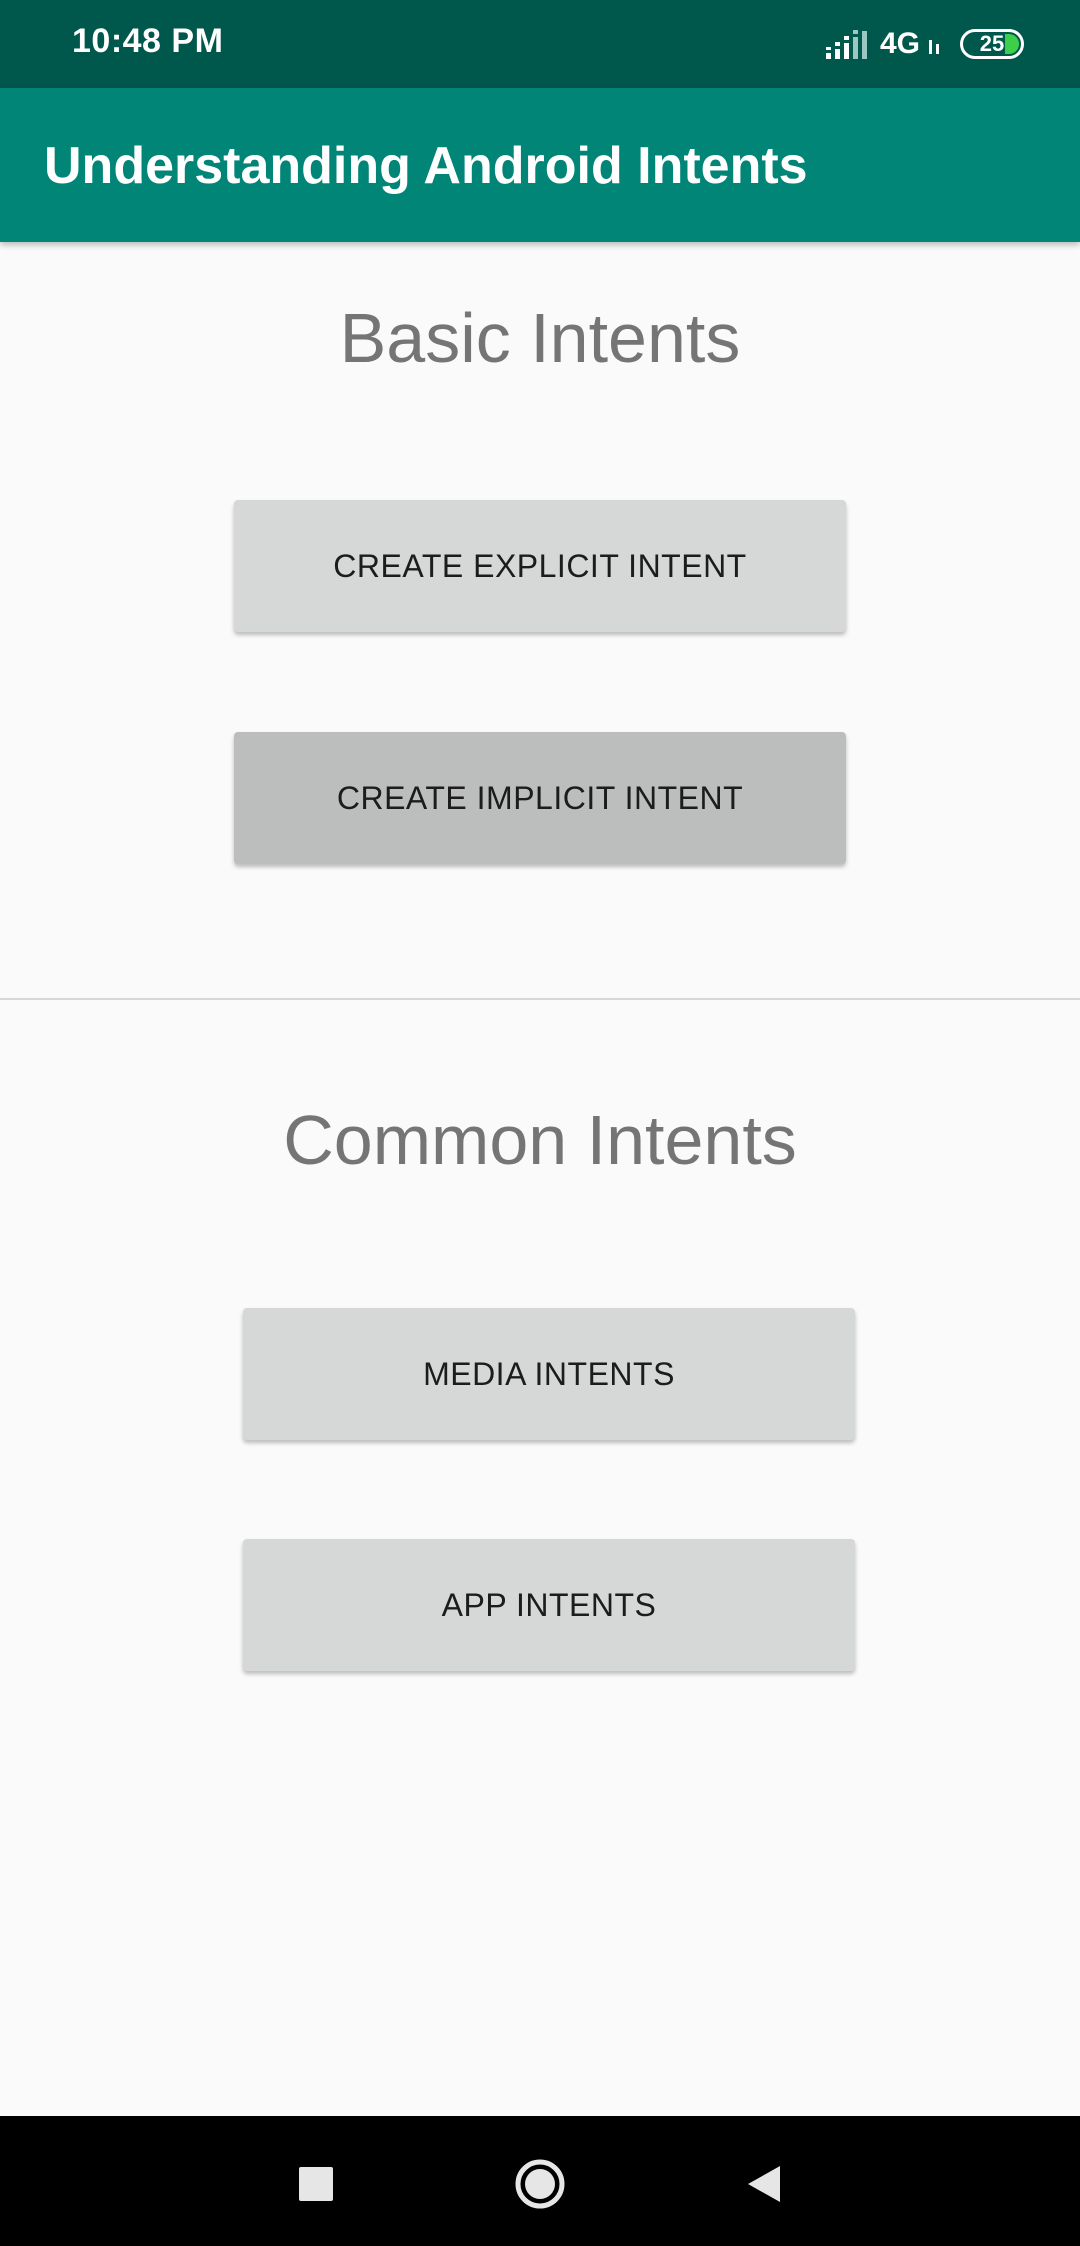 This screenshot has height=2246, width=1080. Describe the element at coordinates (924, 44) in the screenshot. I see `status-icons: 4G 25` at that location.